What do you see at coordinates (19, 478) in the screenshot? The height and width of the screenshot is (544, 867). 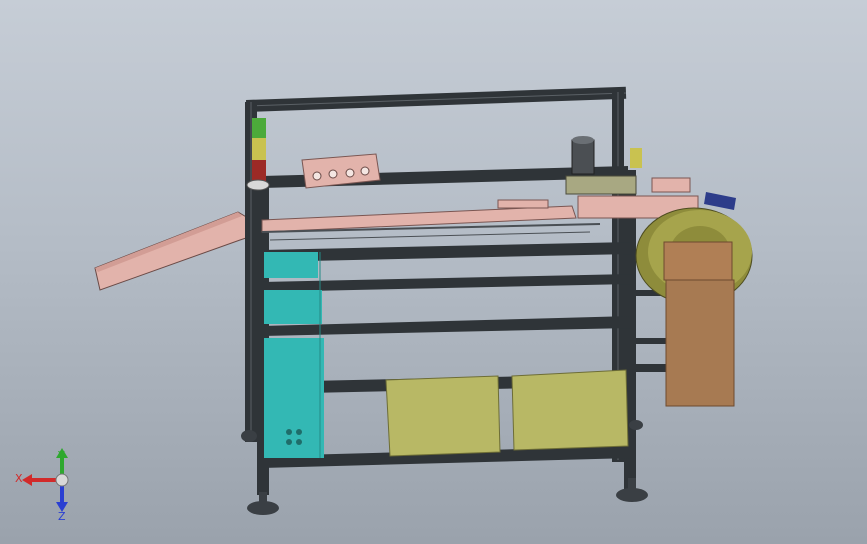 I see `triad-x-label: X` at bounding box center [19, 478].